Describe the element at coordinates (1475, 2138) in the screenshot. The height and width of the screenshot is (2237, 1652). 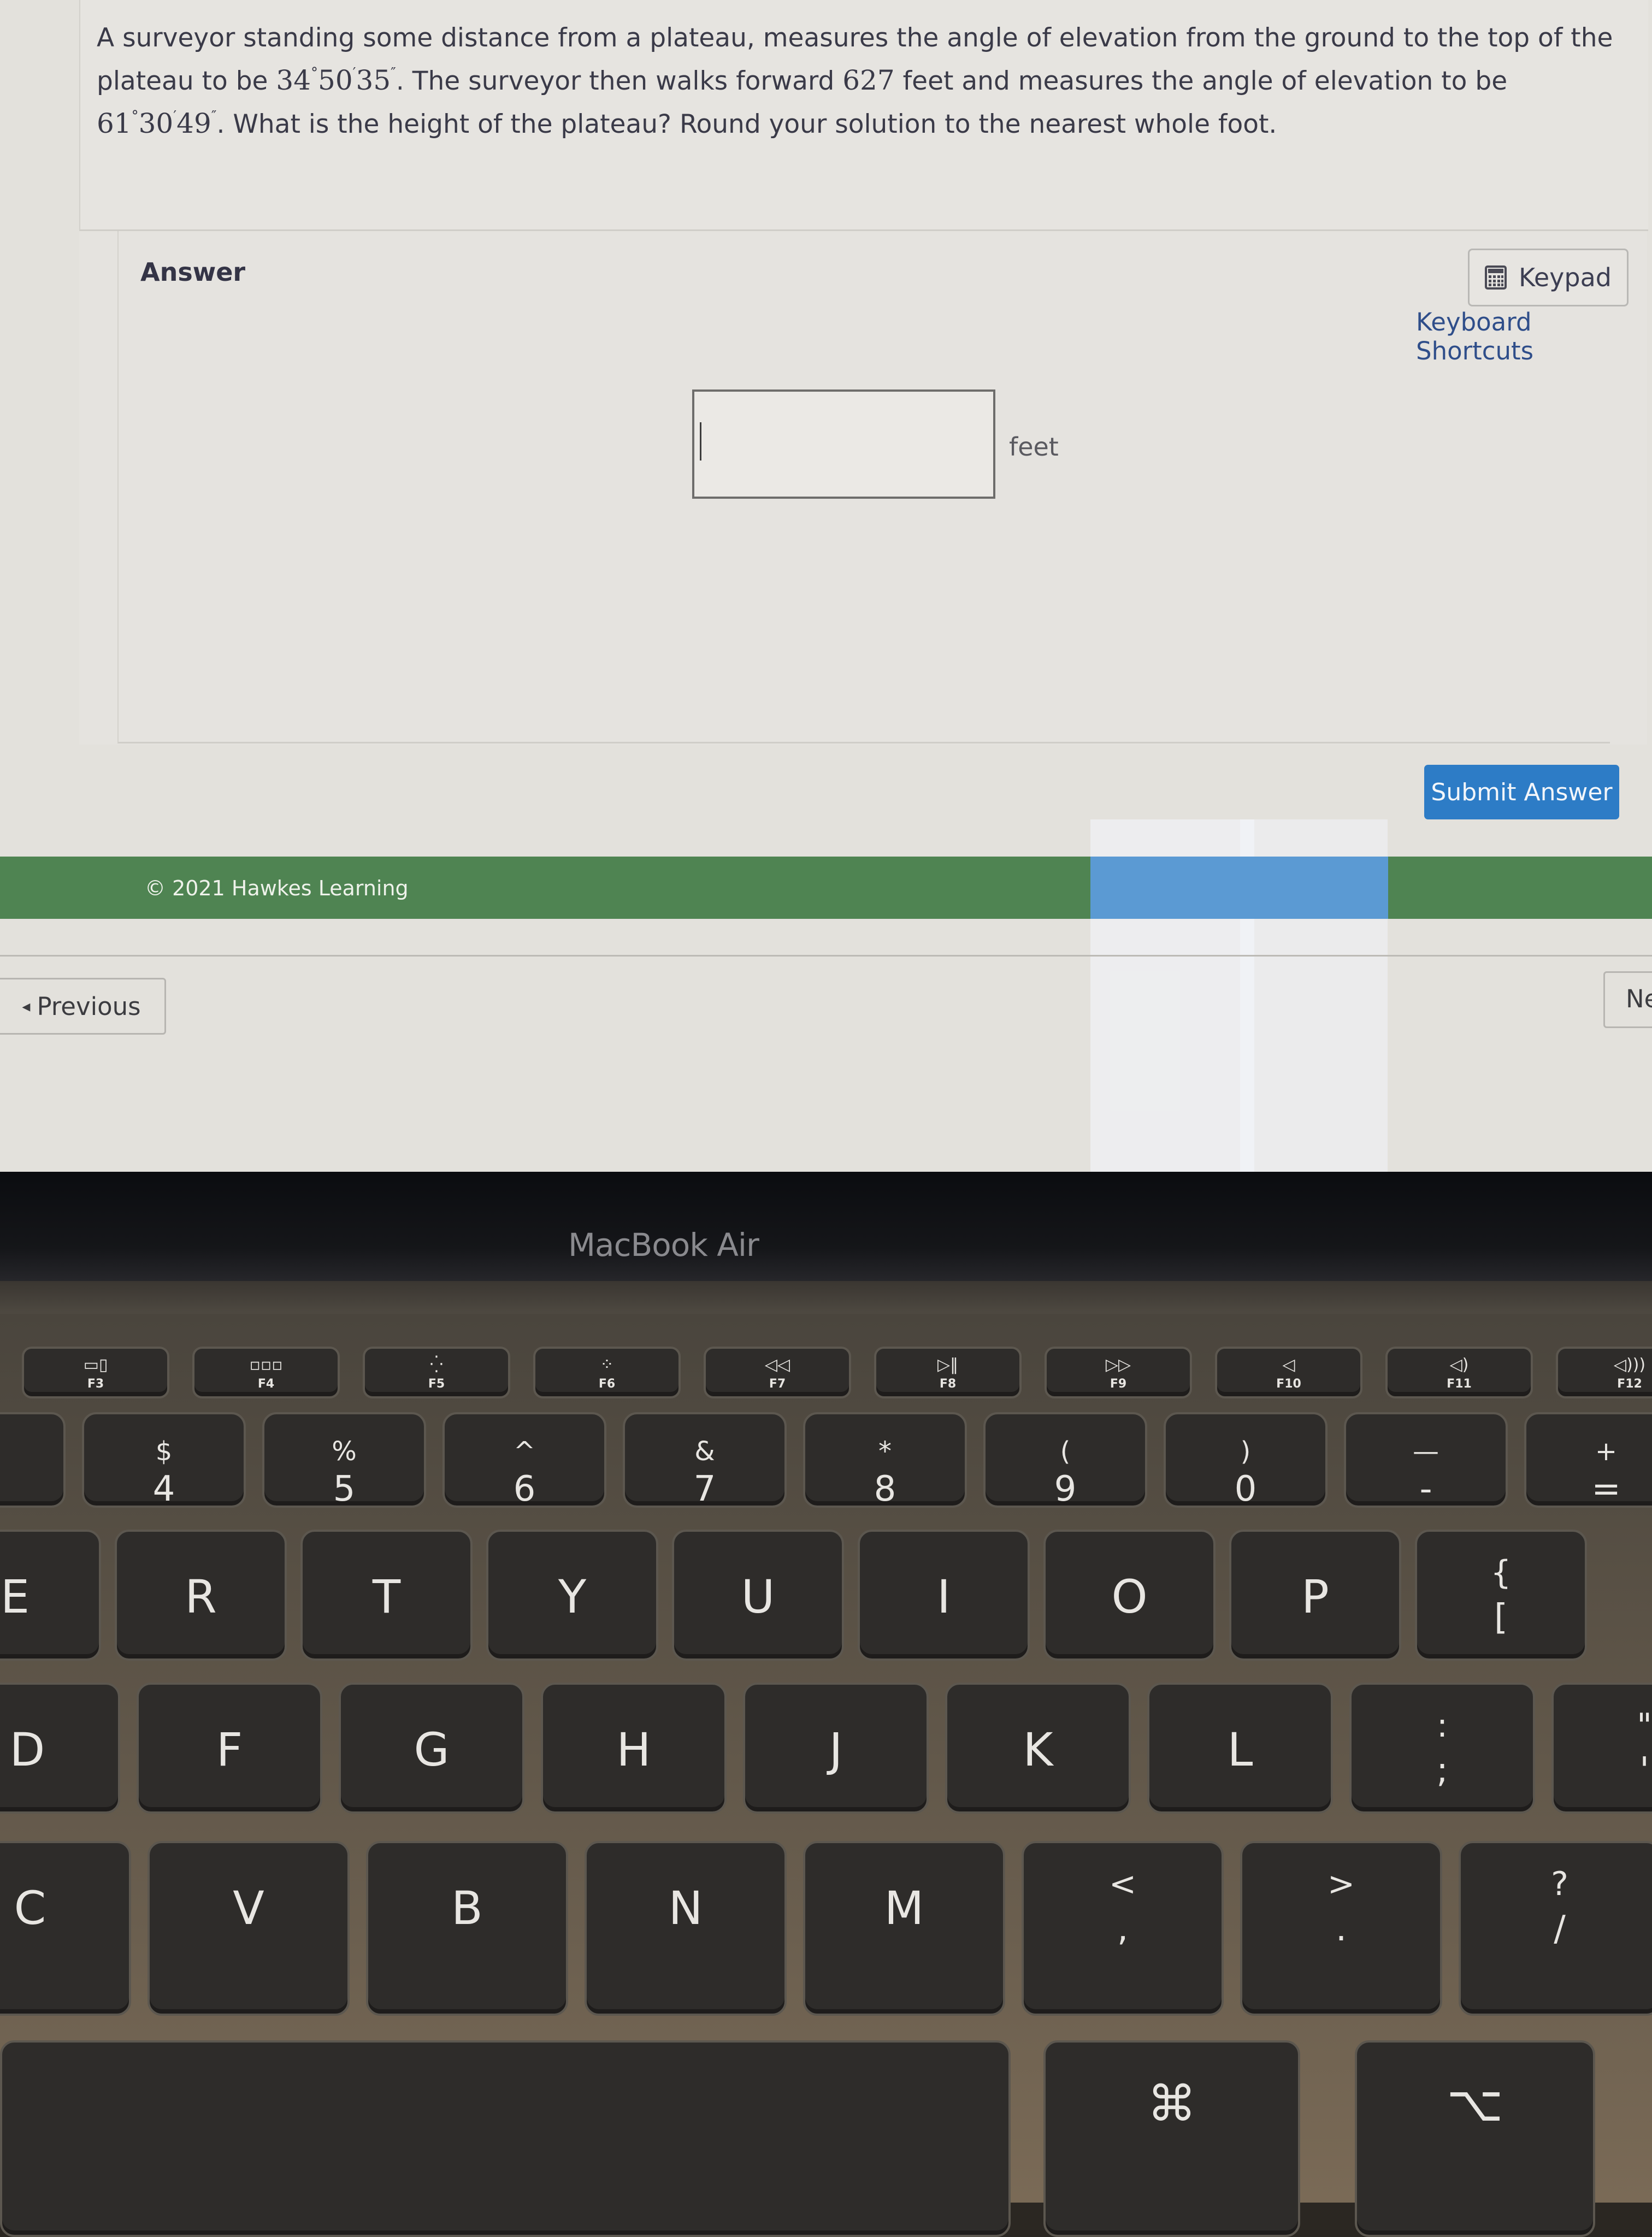
I see `key-option: ⌥` at that location.